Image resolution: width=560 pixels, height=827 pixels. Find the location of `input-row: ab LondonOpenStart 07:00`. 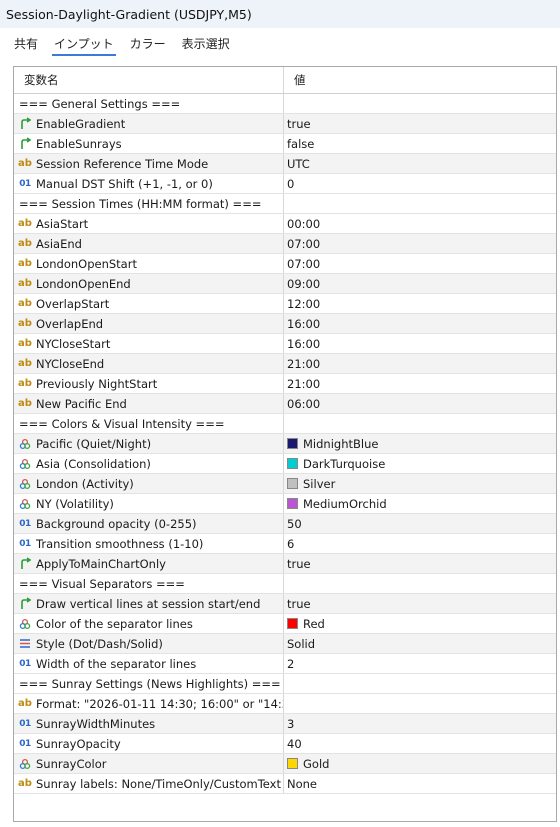

input-row: ab LondonOpenStart 07:00 is located at coordinates (285, 264).